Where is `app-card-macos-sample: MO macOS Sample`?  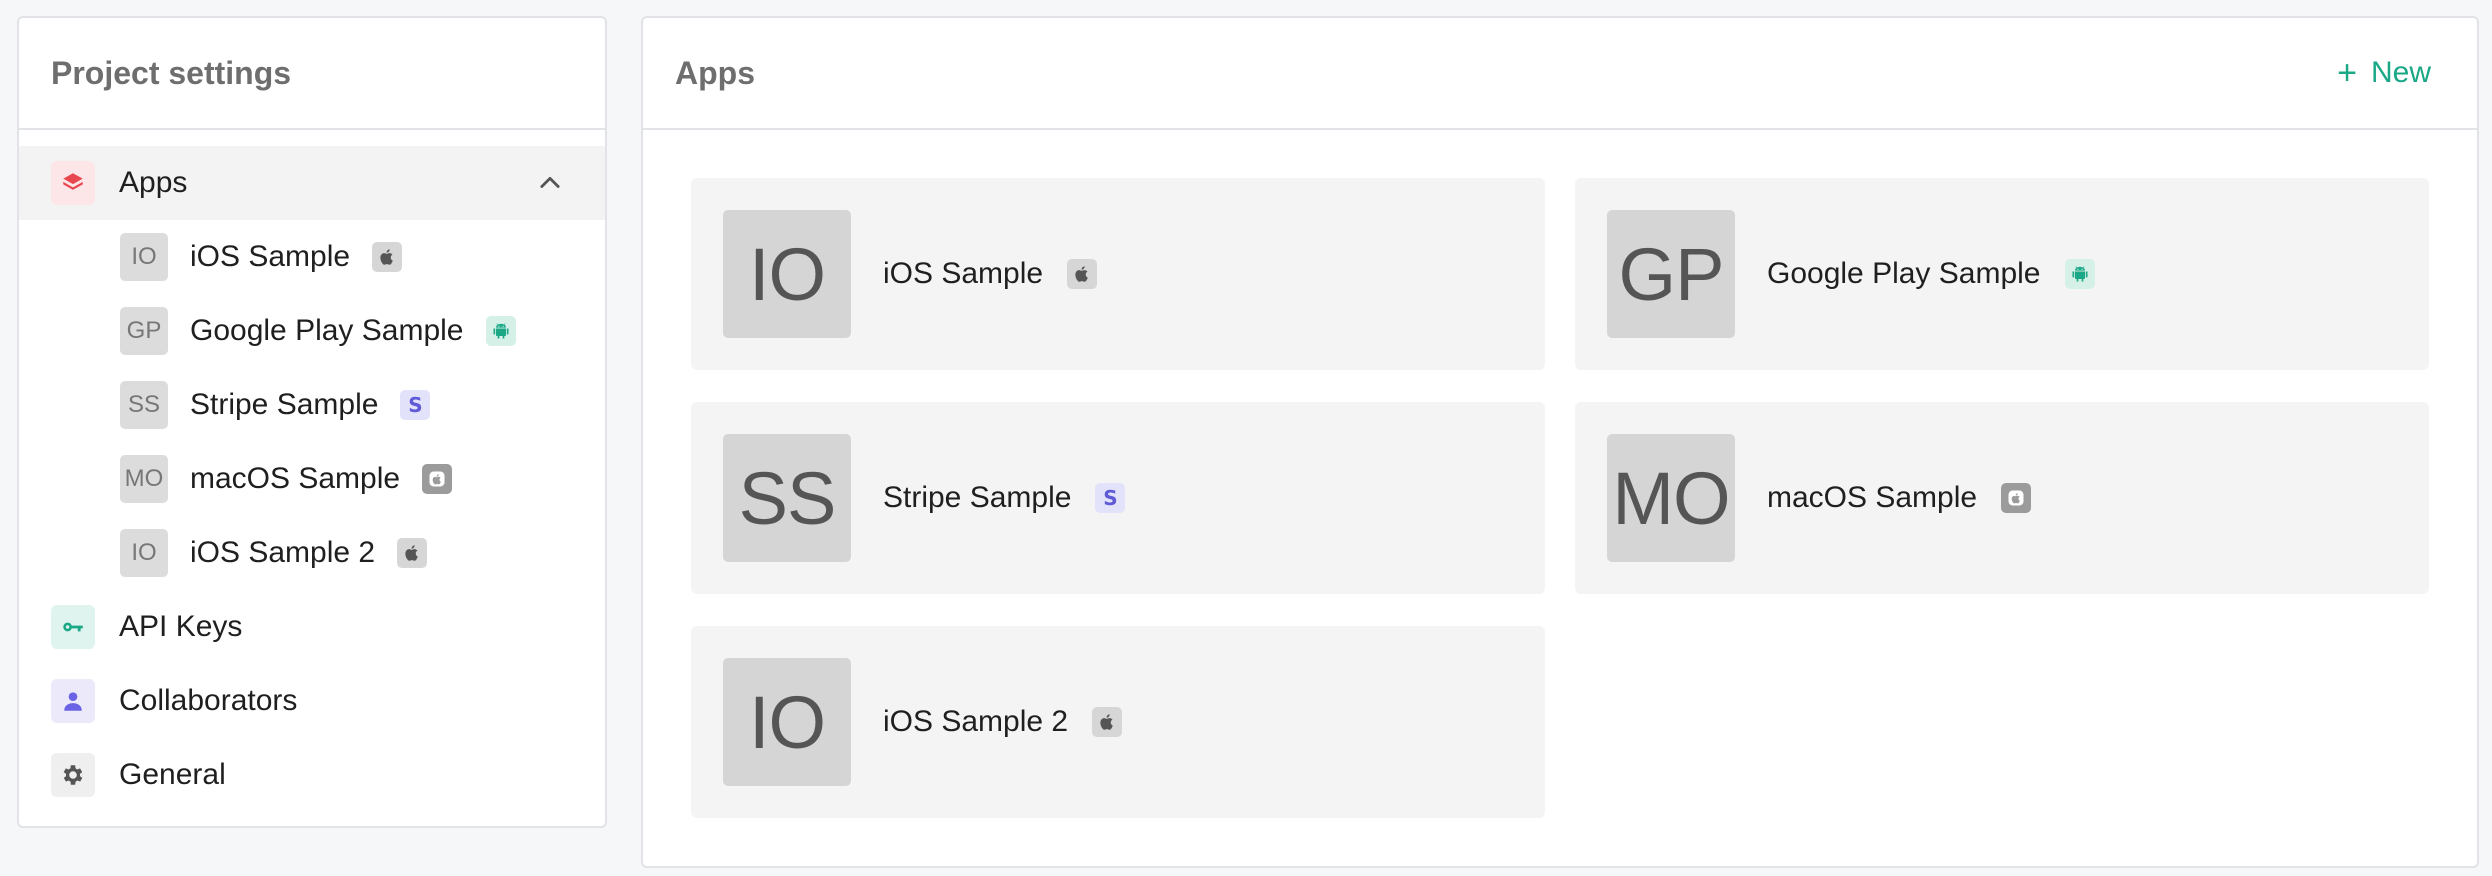
app-card-macos-sample: MO macOS Sample is located at coordinates (2002, 498).